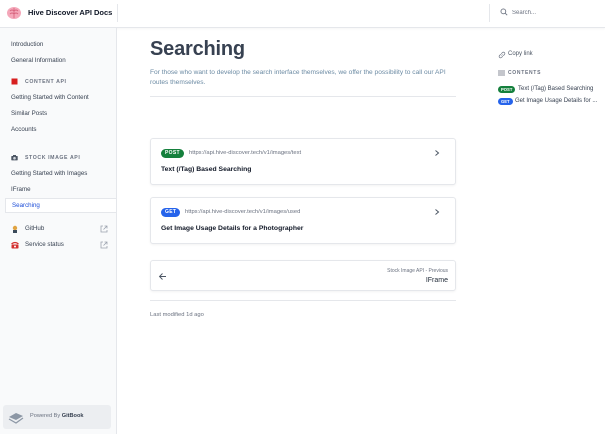  I want to click on group-header-stock-image-api: STOCK IMAGE API, so click(45, 158).